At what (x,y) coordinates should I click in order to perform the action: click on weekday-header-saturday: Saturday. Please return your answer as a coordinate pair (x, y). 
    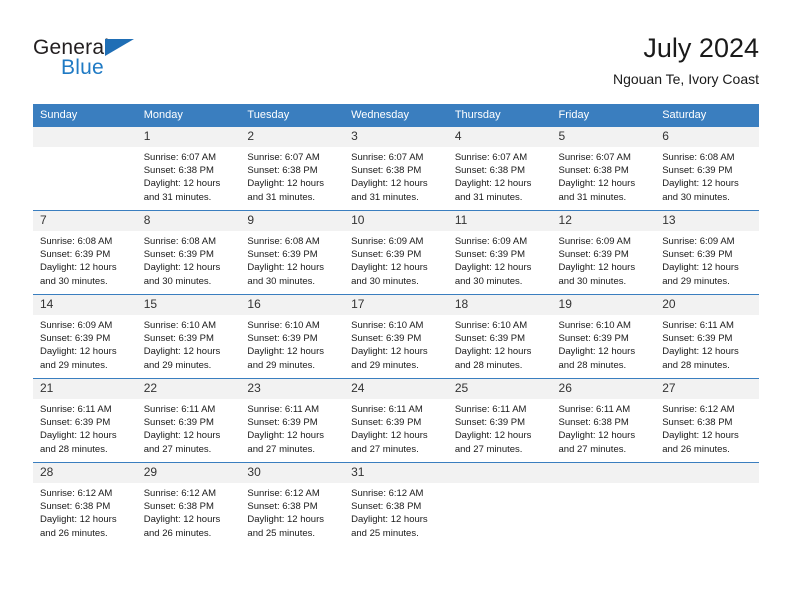
    Looking at the image, I should click on (707, 115).